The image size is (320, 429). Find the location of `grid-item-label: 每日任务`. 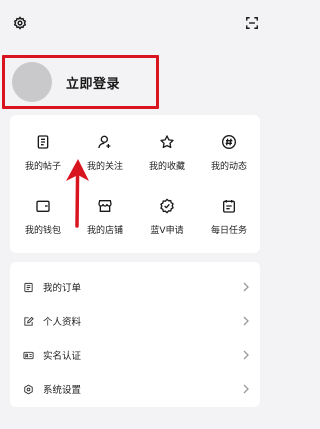

grid-item-label: 每日任务 is located at coordinates (228, 231).